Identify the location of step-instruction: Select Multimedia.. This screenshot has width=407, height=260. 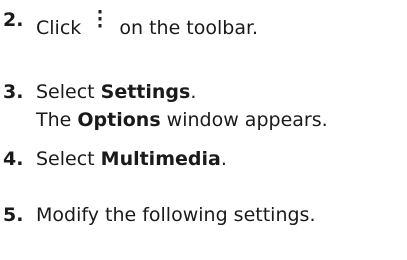
(131, 159).